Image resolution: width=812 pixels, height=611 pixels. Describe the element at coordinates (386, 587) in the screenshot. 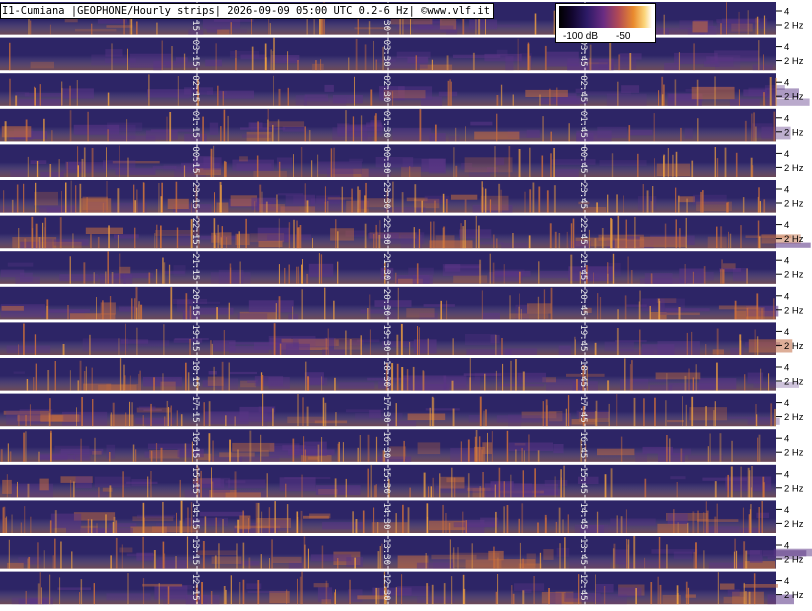

I see `time-label: 12:30` at that location.